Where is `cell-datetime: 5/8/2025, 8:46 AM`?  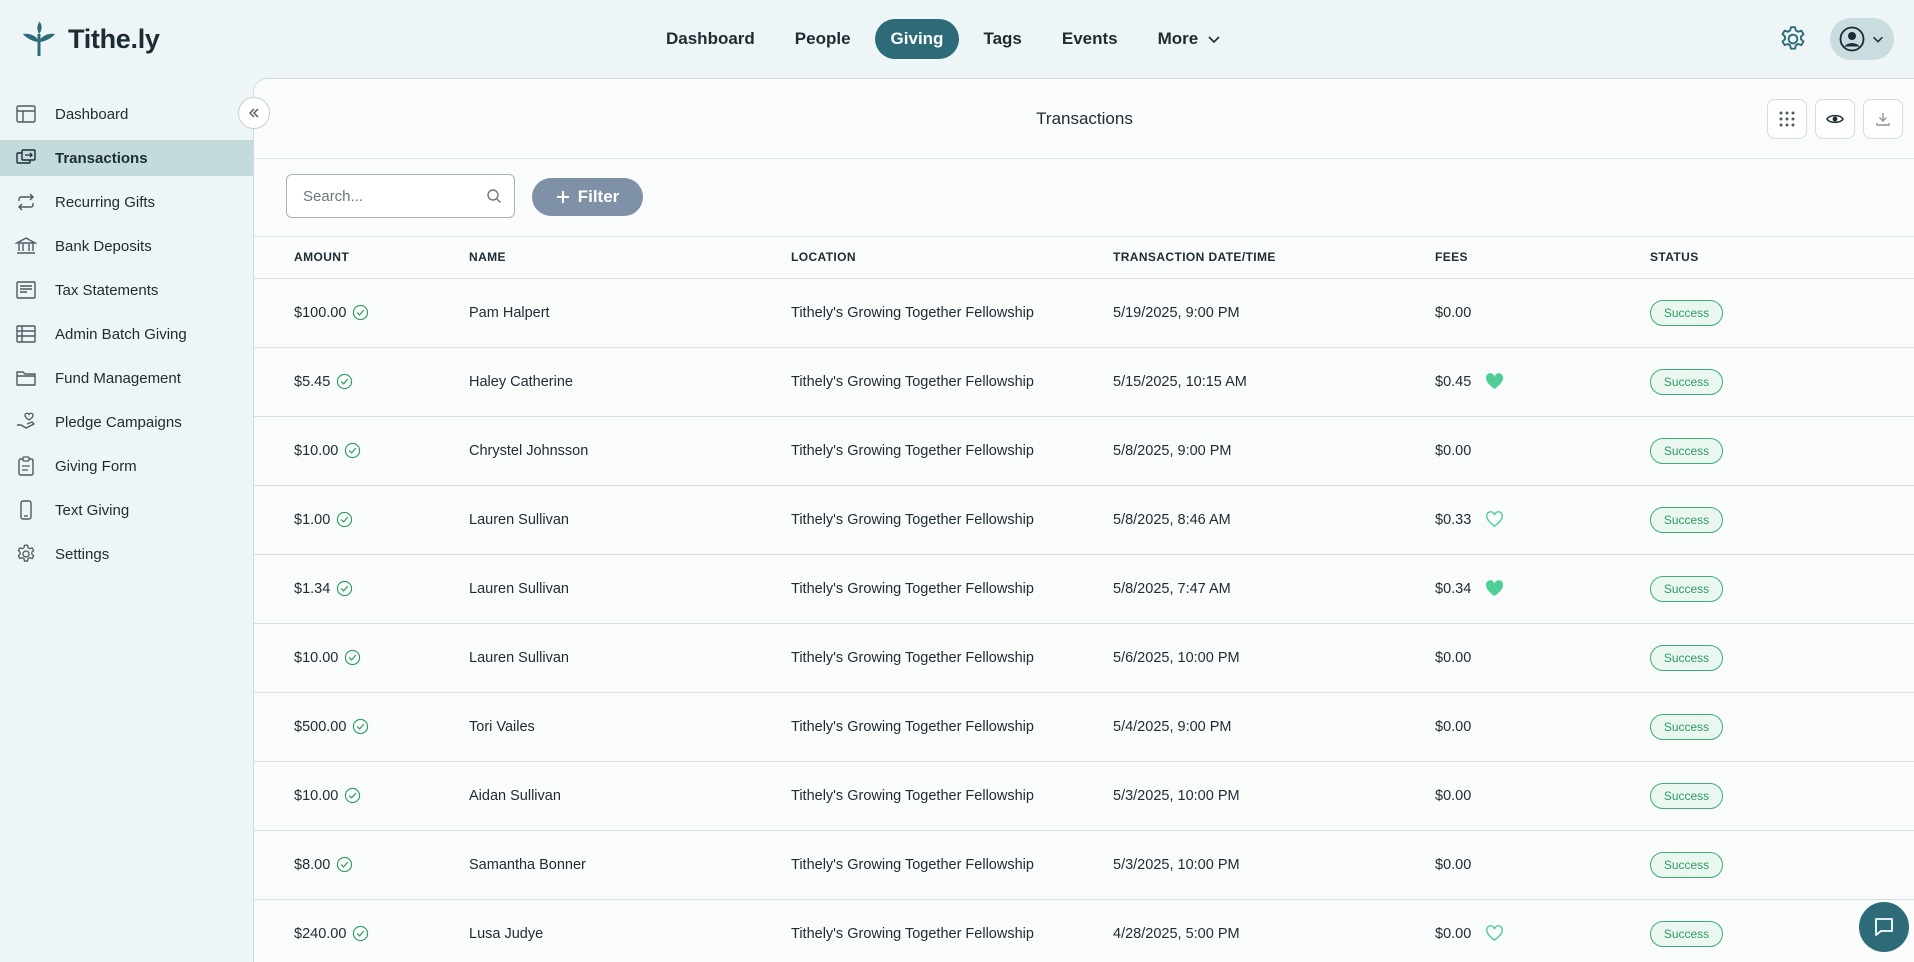 cell-datetime: 5/8/2025, 8:46 AM is located at coordinates (1274, 520).